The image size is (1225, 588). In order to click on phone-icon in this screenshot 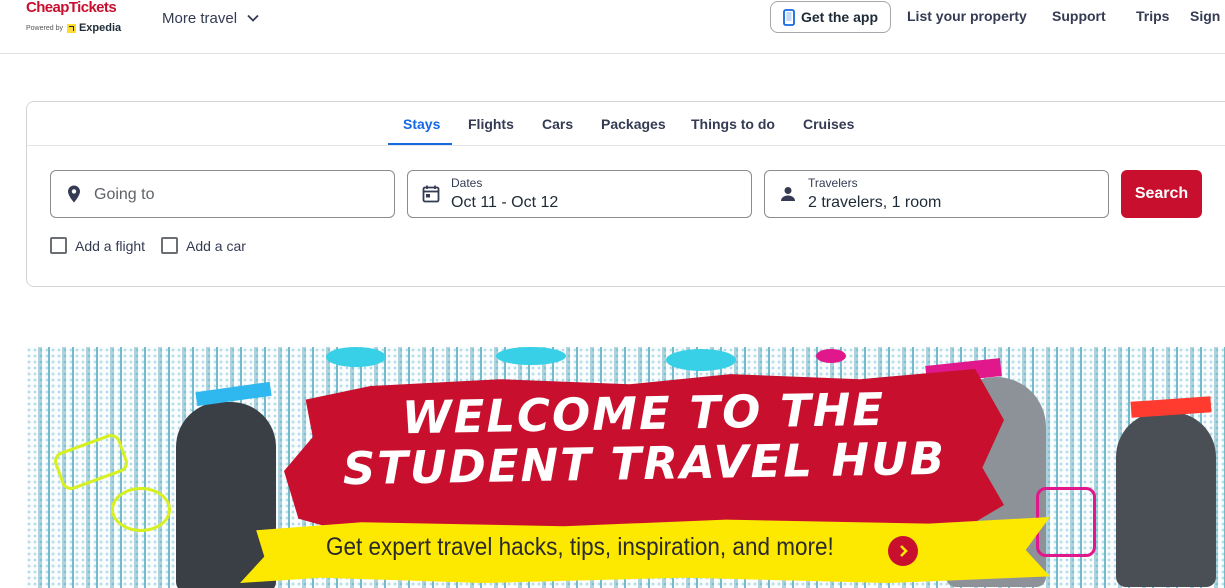, I will do `click(789, 17)`.